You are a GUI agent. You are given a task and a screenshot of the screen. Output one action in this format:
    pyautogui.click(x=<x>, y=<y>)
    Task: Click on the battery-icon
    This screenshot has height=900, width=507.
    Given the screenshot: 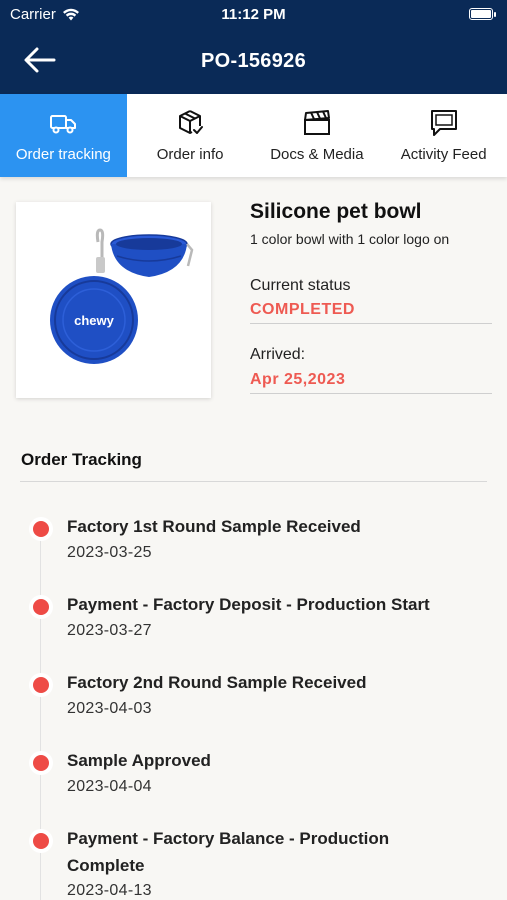 What is the action you would take?
    pyautogui.click(x=482, y=14)
    